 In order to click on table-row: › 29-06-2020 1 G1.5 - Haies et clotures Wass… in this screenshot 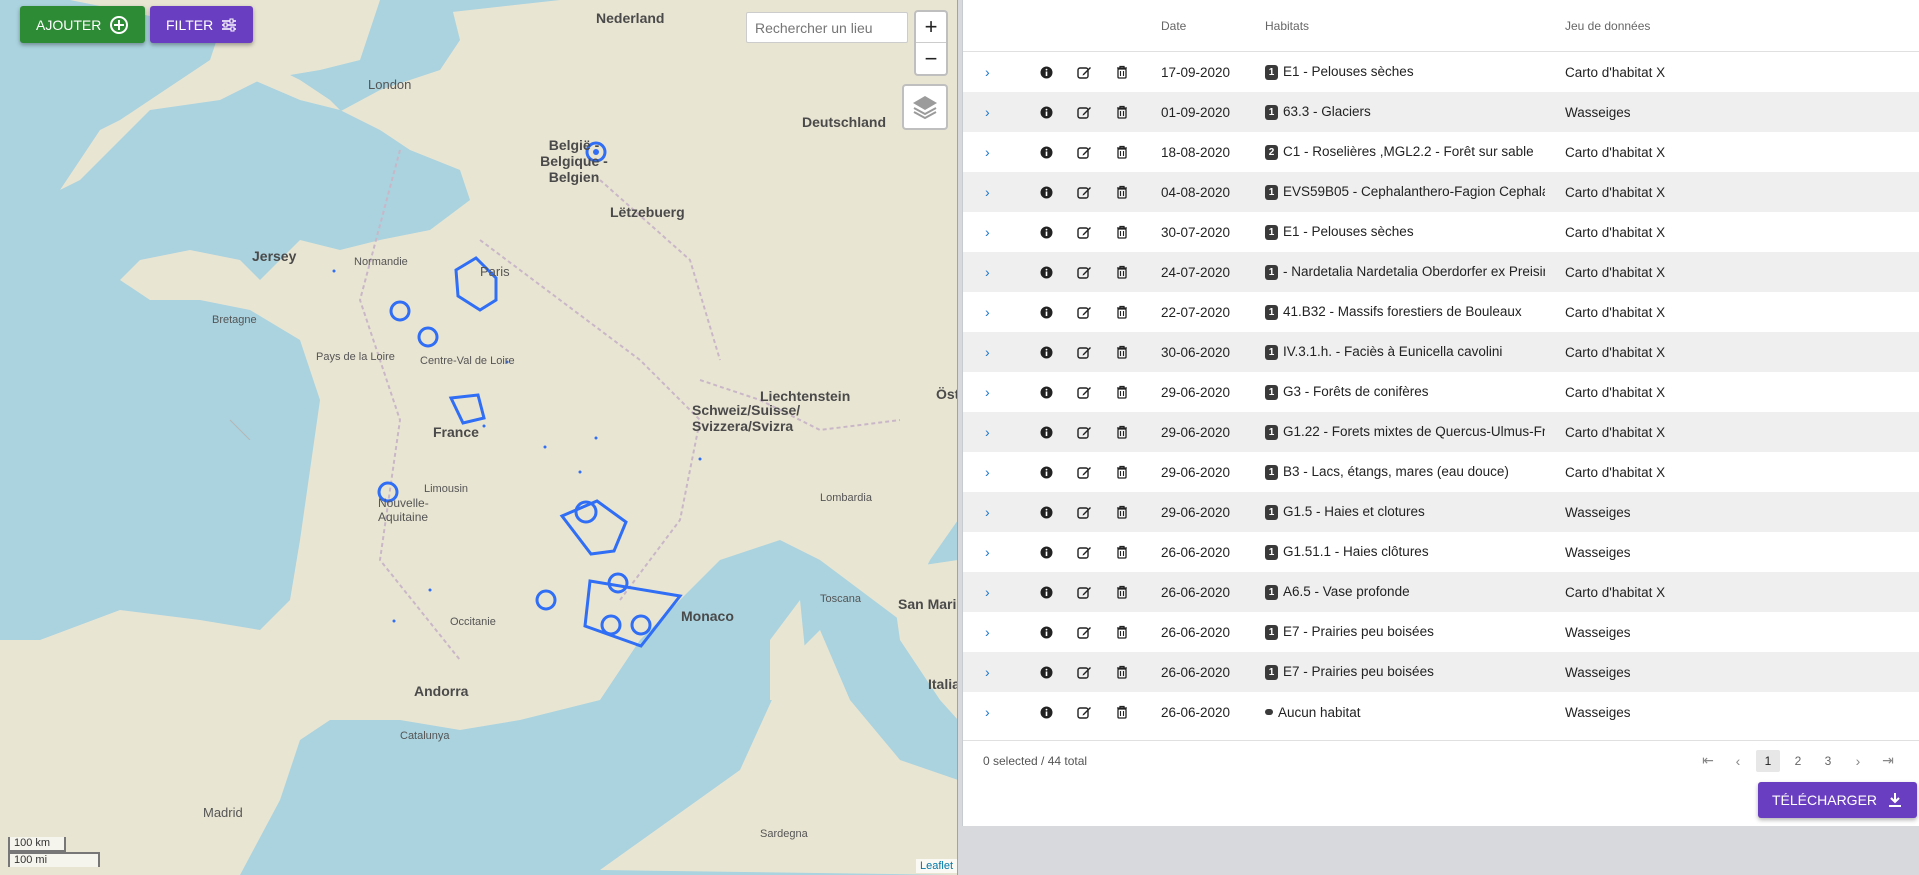, I will do `click(1441, 512)`.